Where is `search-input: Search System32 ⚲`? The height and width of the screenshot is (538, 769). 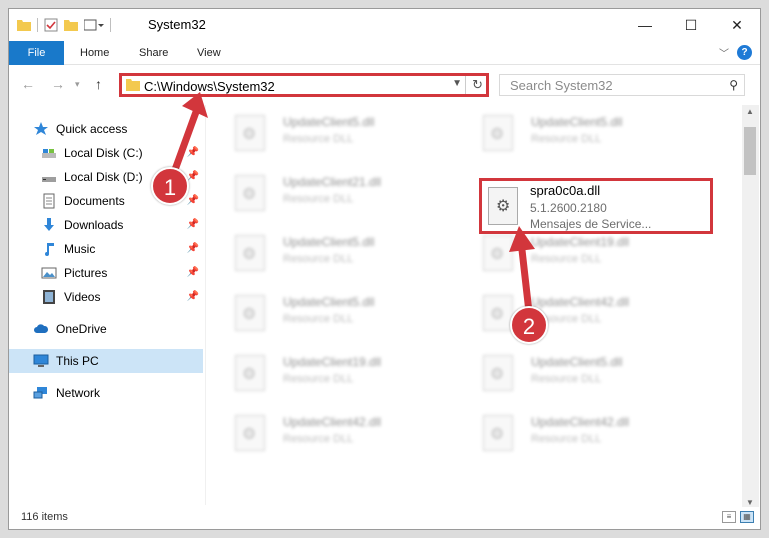
search-input: Search System32 ⚲ is located at coordinates (622, 85).